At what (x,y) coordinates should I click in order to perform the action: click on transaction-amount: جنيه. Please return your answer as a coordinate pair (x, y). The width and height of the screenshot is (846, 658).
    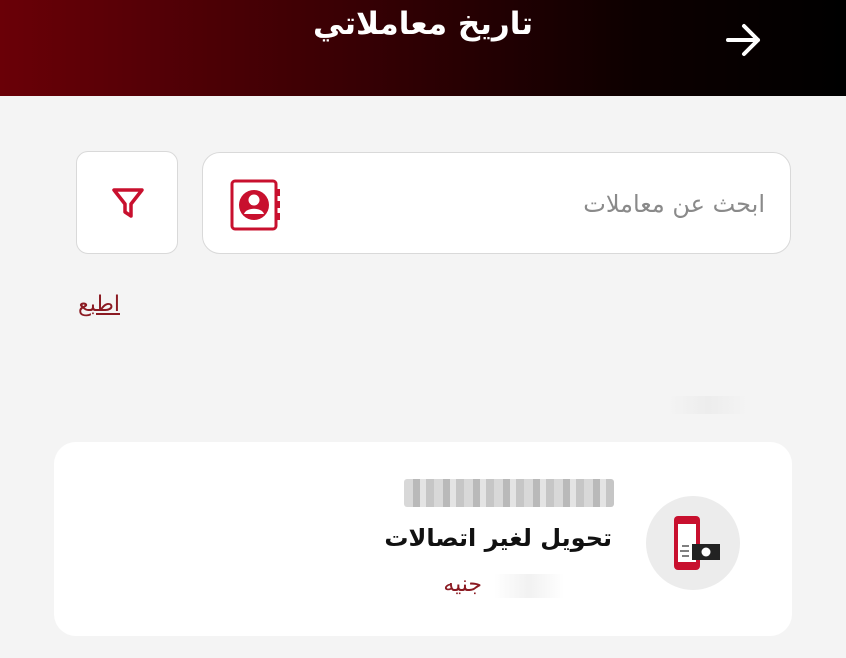
    Looking at the image, I should click on (462, 584).